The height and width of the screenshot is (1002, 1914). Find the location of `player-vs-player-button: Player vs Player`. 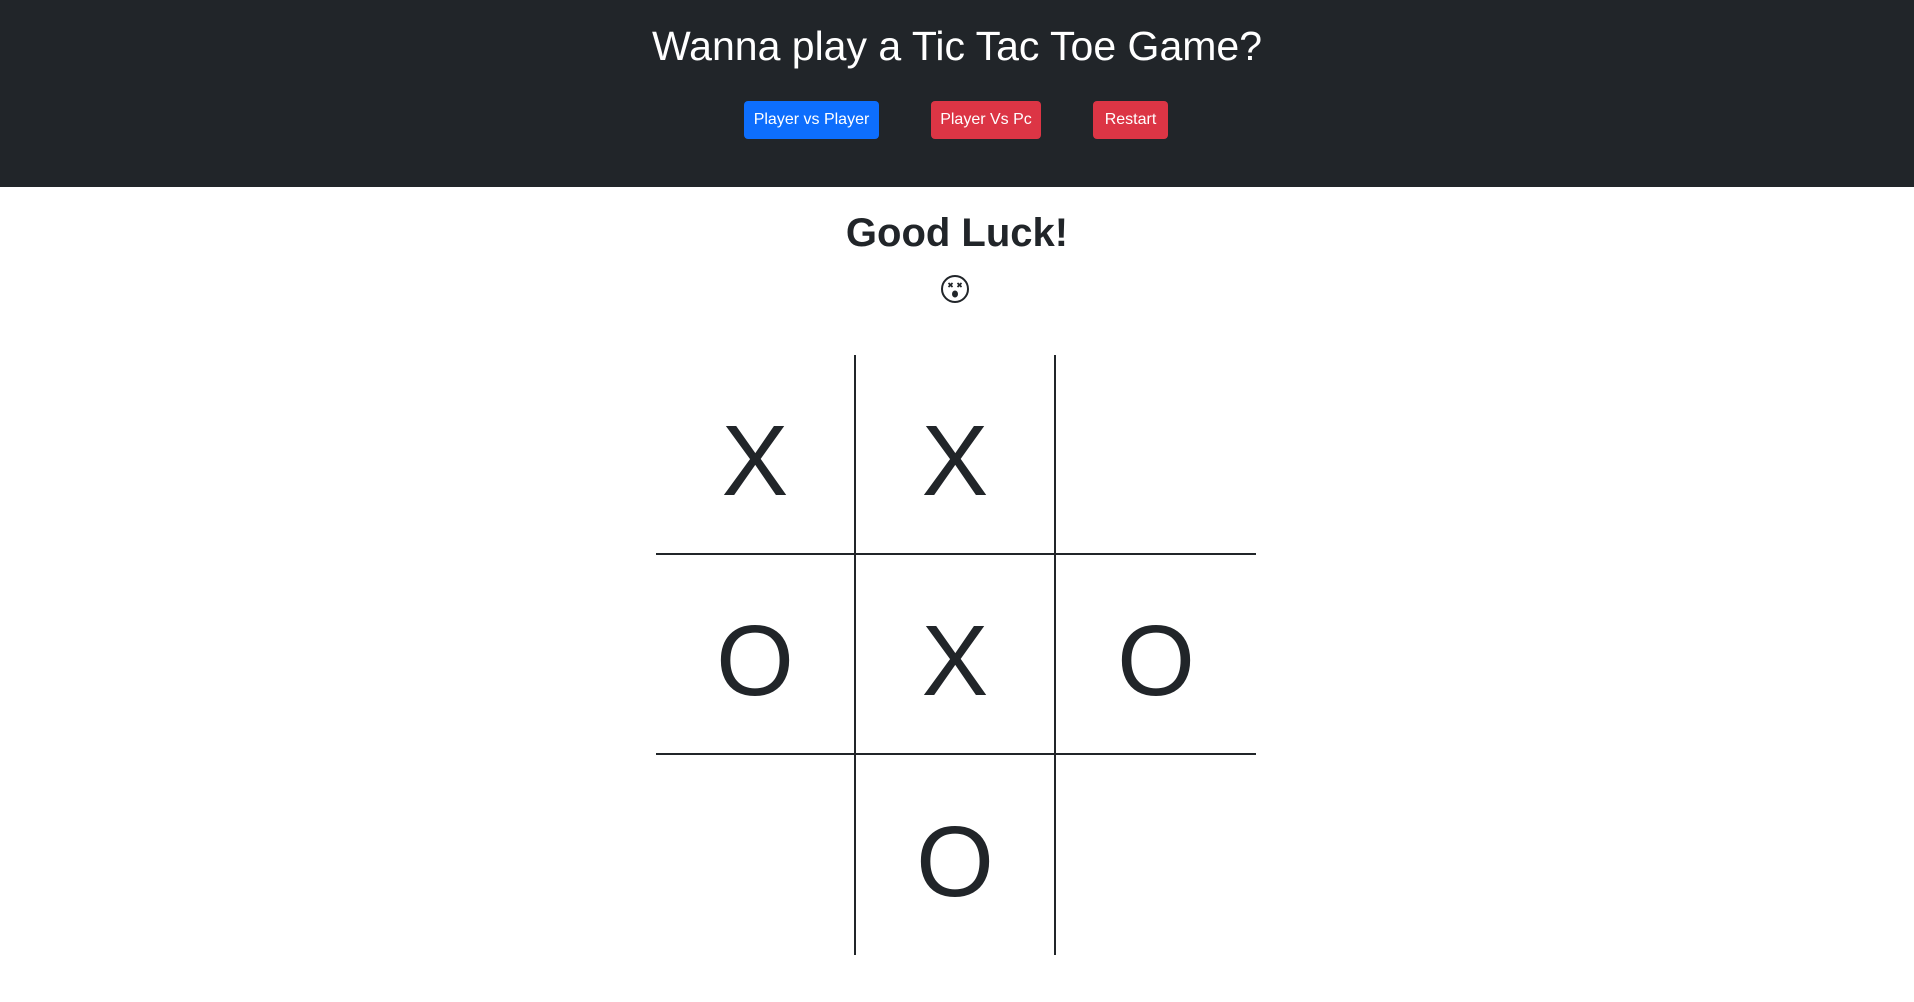

player-vs-player-button: Player vs Player is located at coordinates (811, 120).